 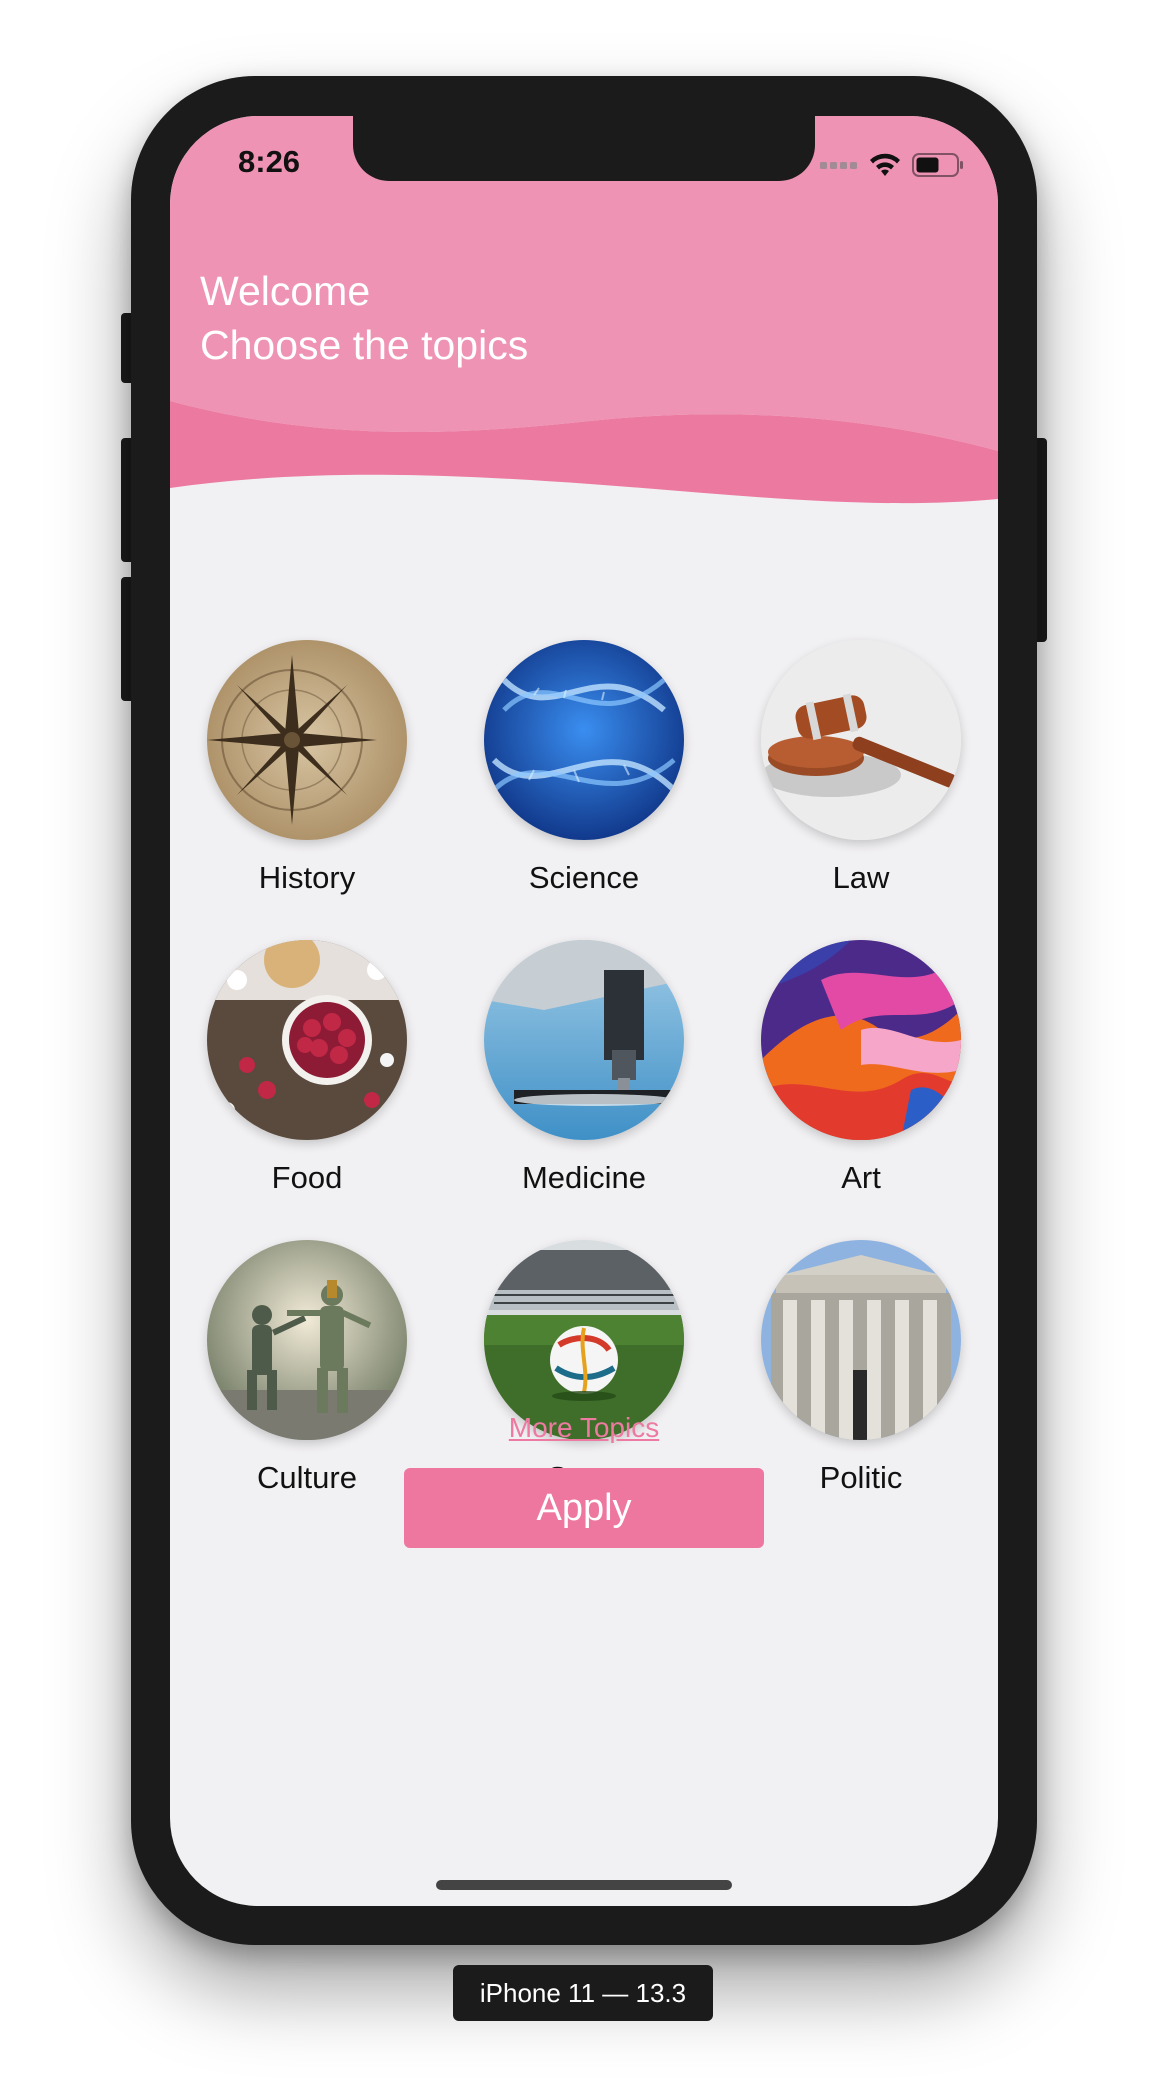 I want to click on topic-label-culture: Culture, so click(x=307, y=1477).